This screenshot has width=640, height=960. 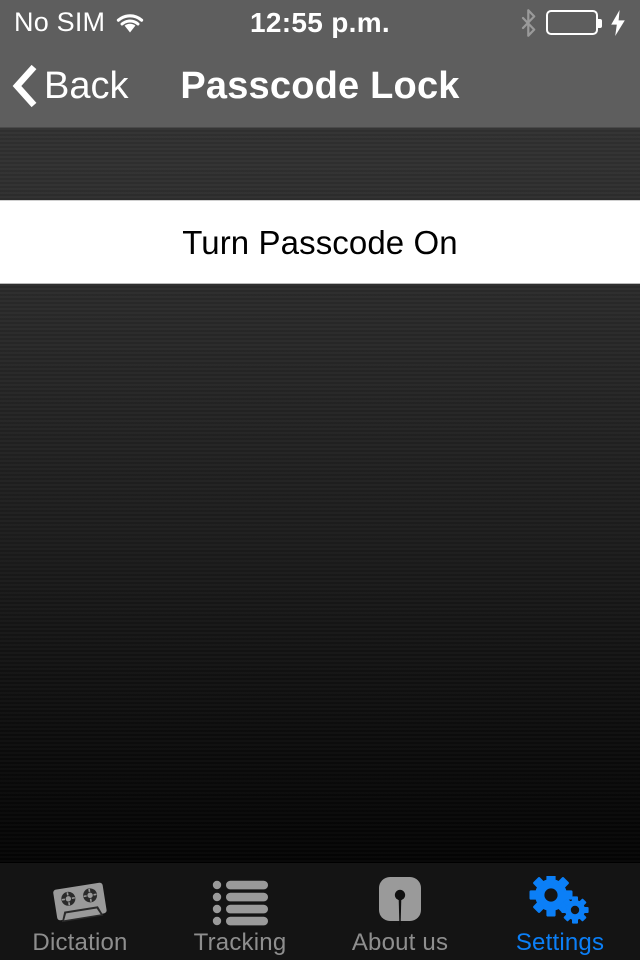 What do you see at coordinates (25, 86) in the screenshot?
I see `chevron-left-icon` at bounding box center [25, 86].